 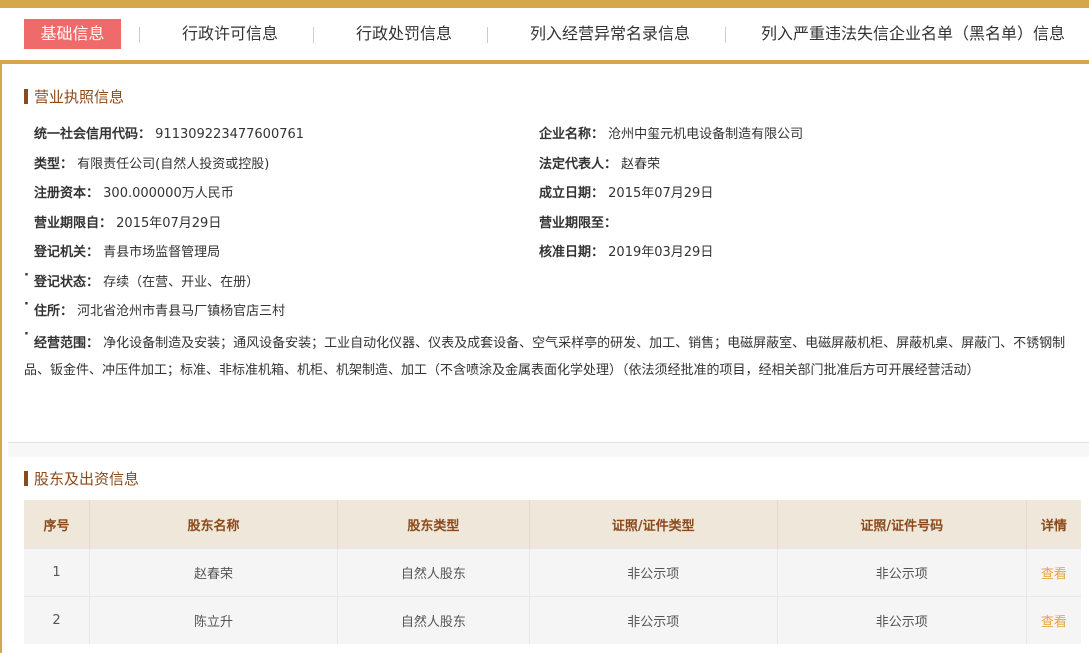 I want to click on section-title-text: 营业执照信息, so click(x=79, y=97).